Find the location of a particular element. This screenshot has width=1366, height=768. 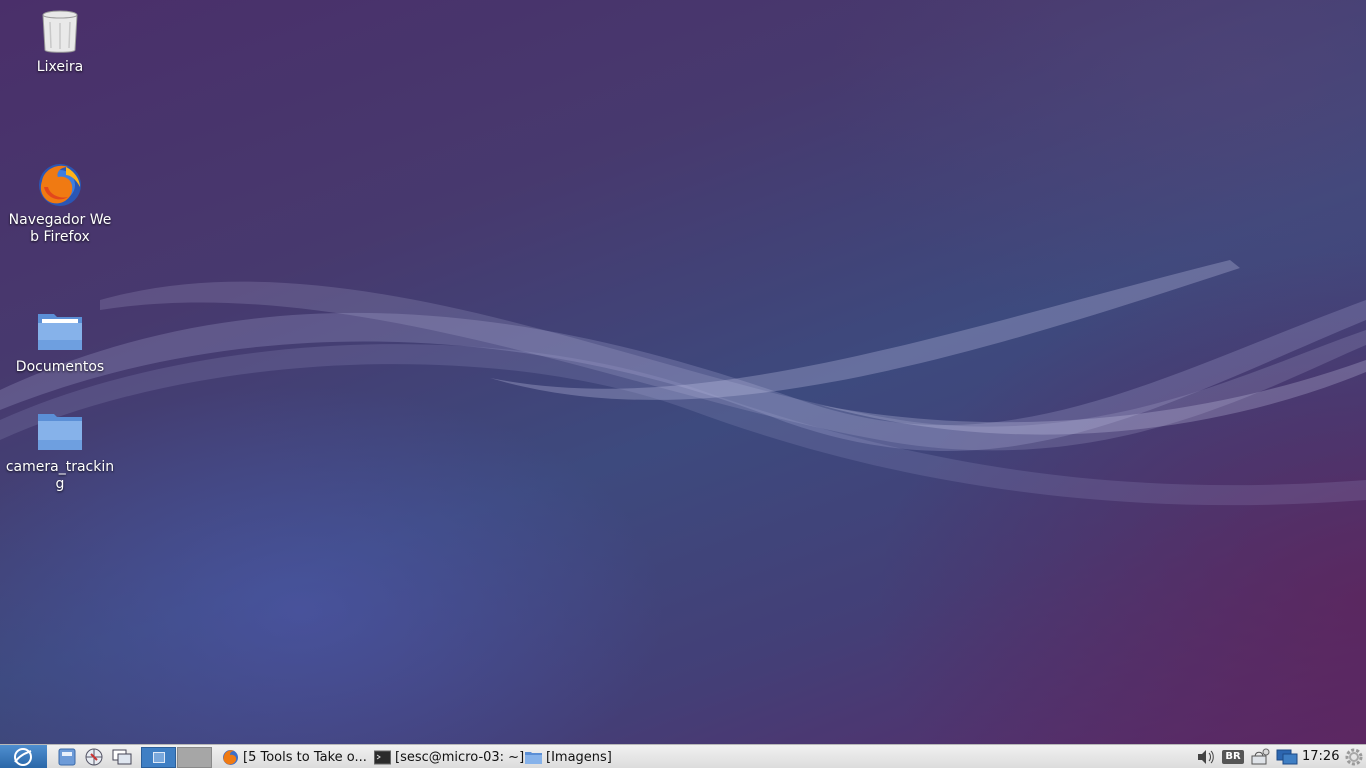

task-label: [sesc@micro-03: ~] is located at coordinates (460, 757).